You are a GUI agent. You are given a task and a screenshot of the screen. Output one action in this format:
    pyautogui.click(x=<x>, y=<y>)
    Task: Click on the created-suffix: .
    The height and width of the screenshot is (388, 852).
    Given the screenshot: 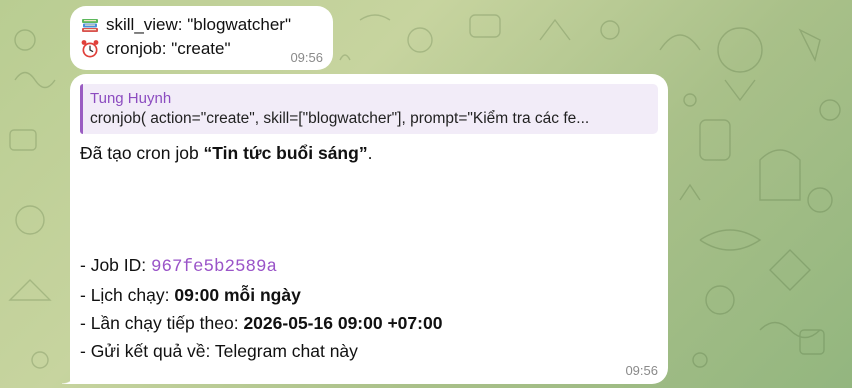 What is the action you would take?
    pyautogui.click(x=370, y=153)
    